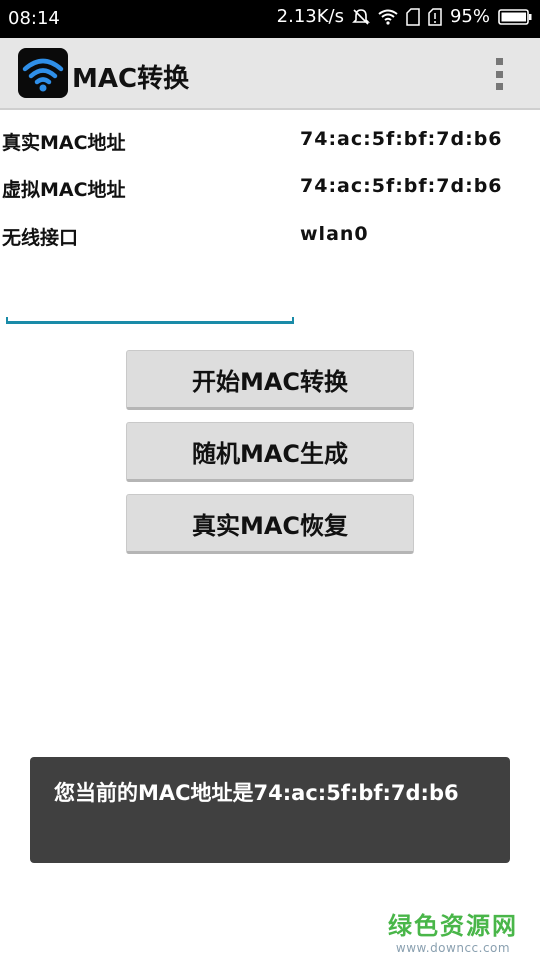 Image resolution: width=540 pixels, height=960 pixels. Describe the element at coordinates (64, 143) in the screenshot. I see `real-mac-label: 真实MAC地址` at that location.